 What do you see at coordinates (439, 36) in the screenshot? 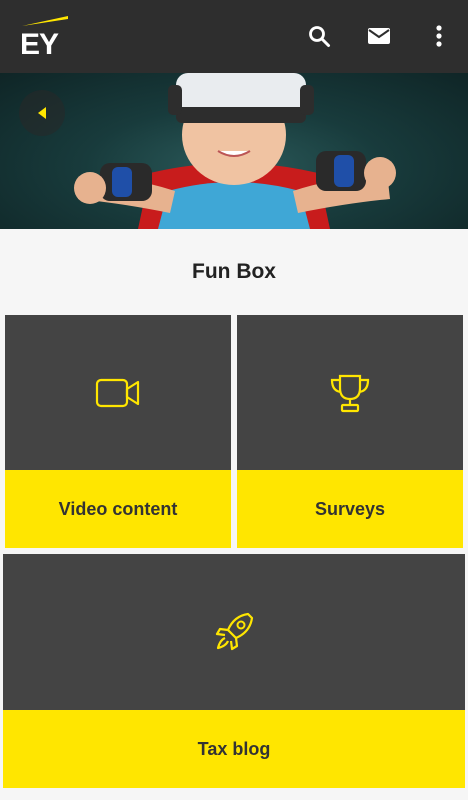
I see `more-vert-icon` at bounding box center [439, 36].